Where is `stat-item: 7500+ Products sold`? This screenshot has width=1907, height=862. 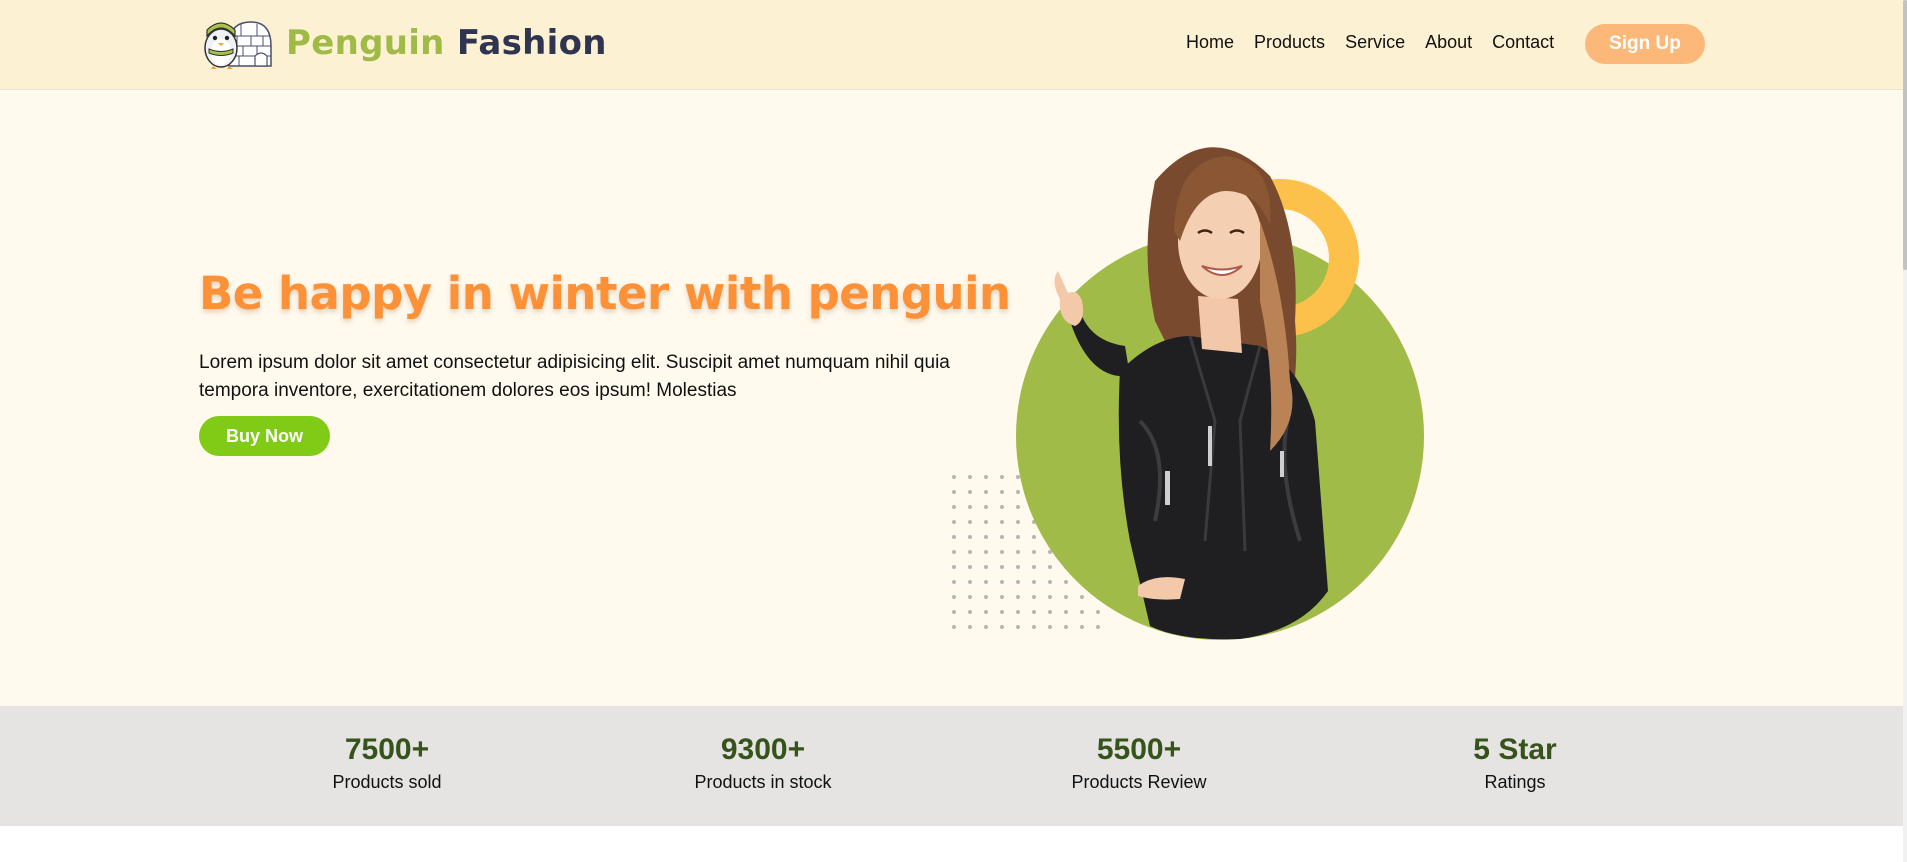
stat-item: 7500+ Products sold is located at coordinates (387, 763).